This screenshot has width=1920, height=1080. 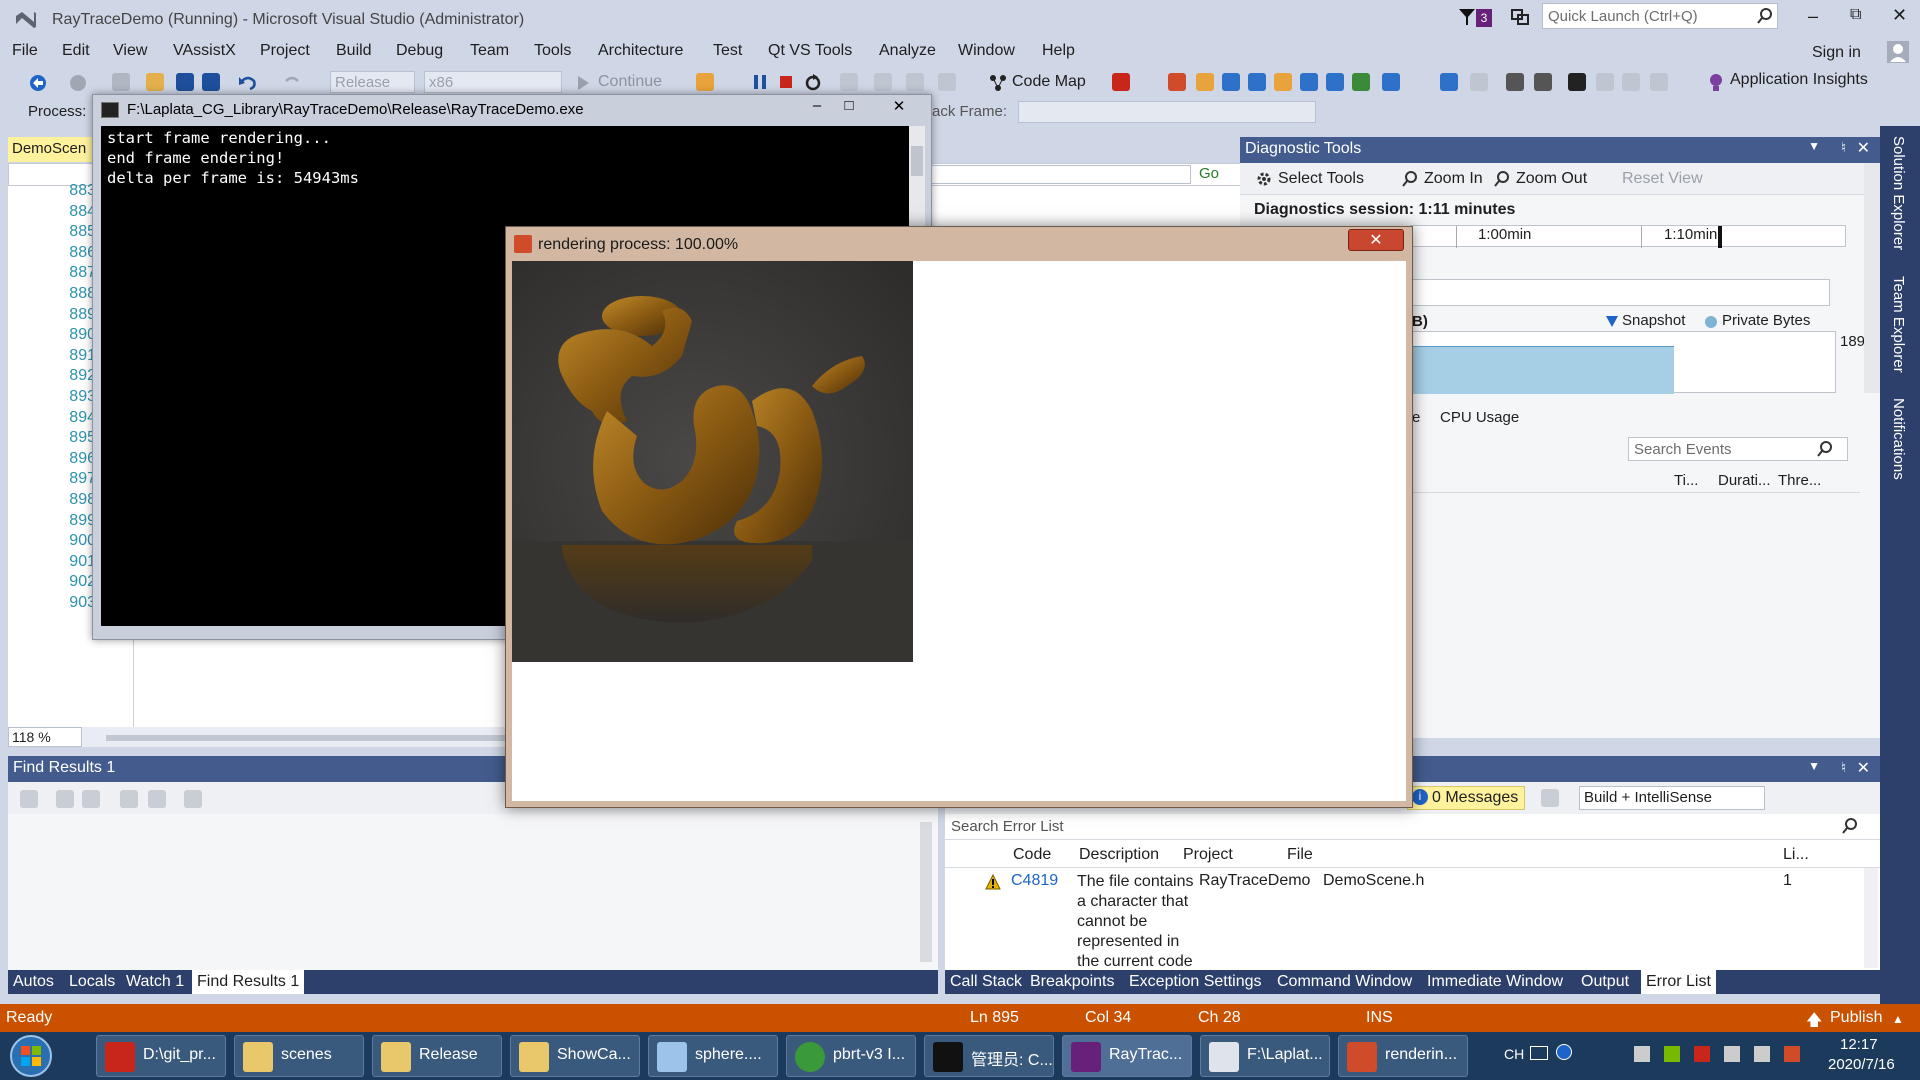 What do you see at coordinates (193, 799) in the screenshot?
I see `stop-find-icon` at bounding box center [193, 799].